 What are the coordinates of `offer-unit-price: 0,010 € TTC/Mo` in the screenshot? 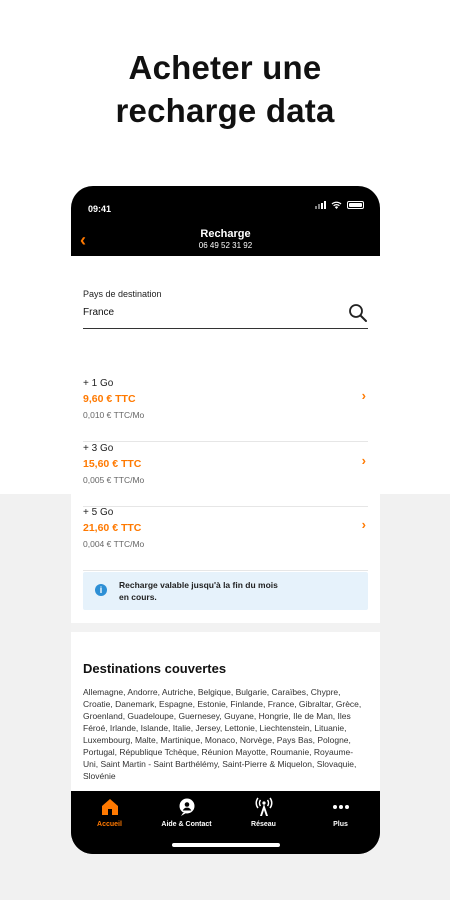 It's located at (114, 415).